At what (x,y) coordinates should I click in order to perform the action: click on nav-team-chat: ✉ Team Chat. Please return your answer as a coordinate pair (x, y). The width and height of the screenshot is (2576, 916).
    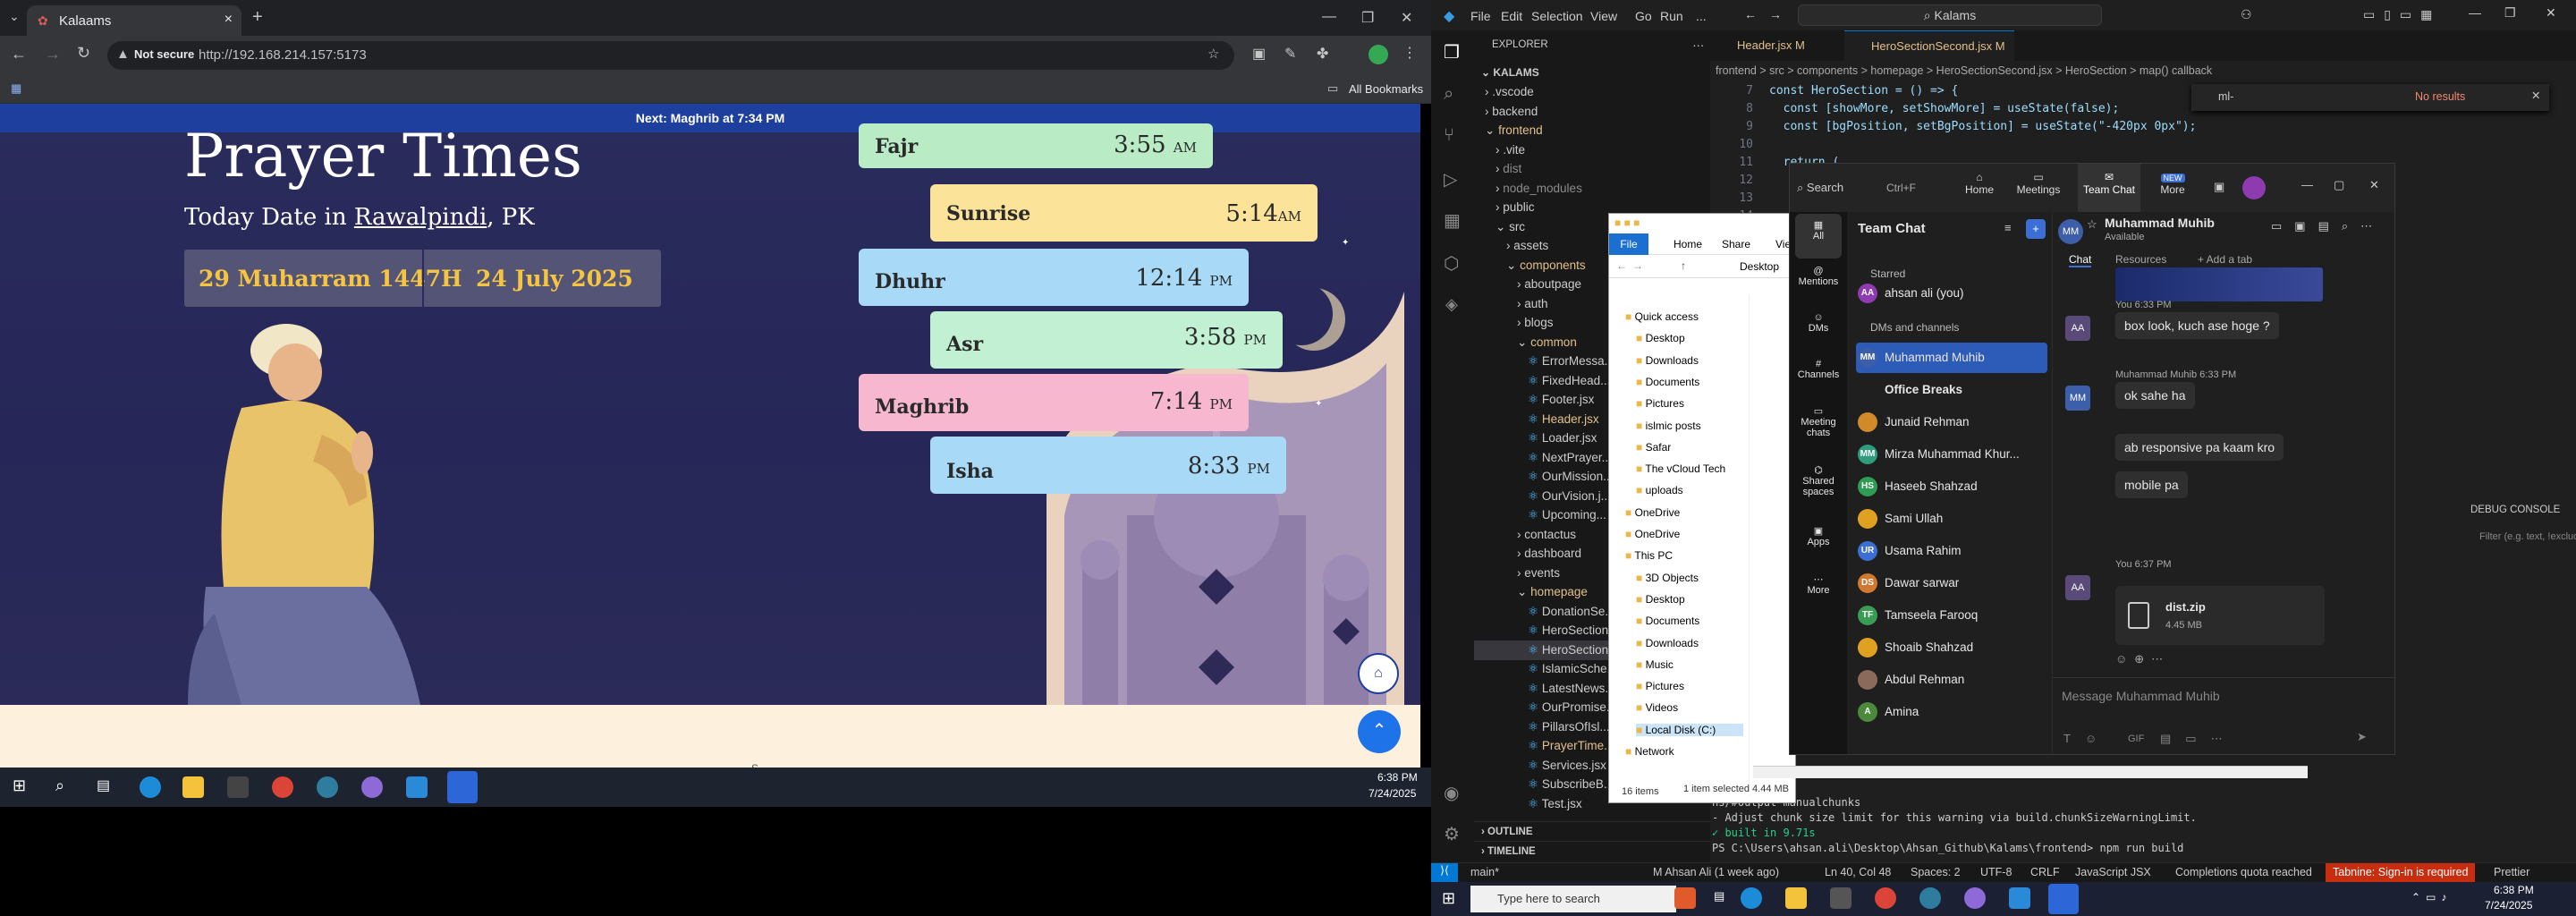
    Looking at the image, I should click on (2109, 188).